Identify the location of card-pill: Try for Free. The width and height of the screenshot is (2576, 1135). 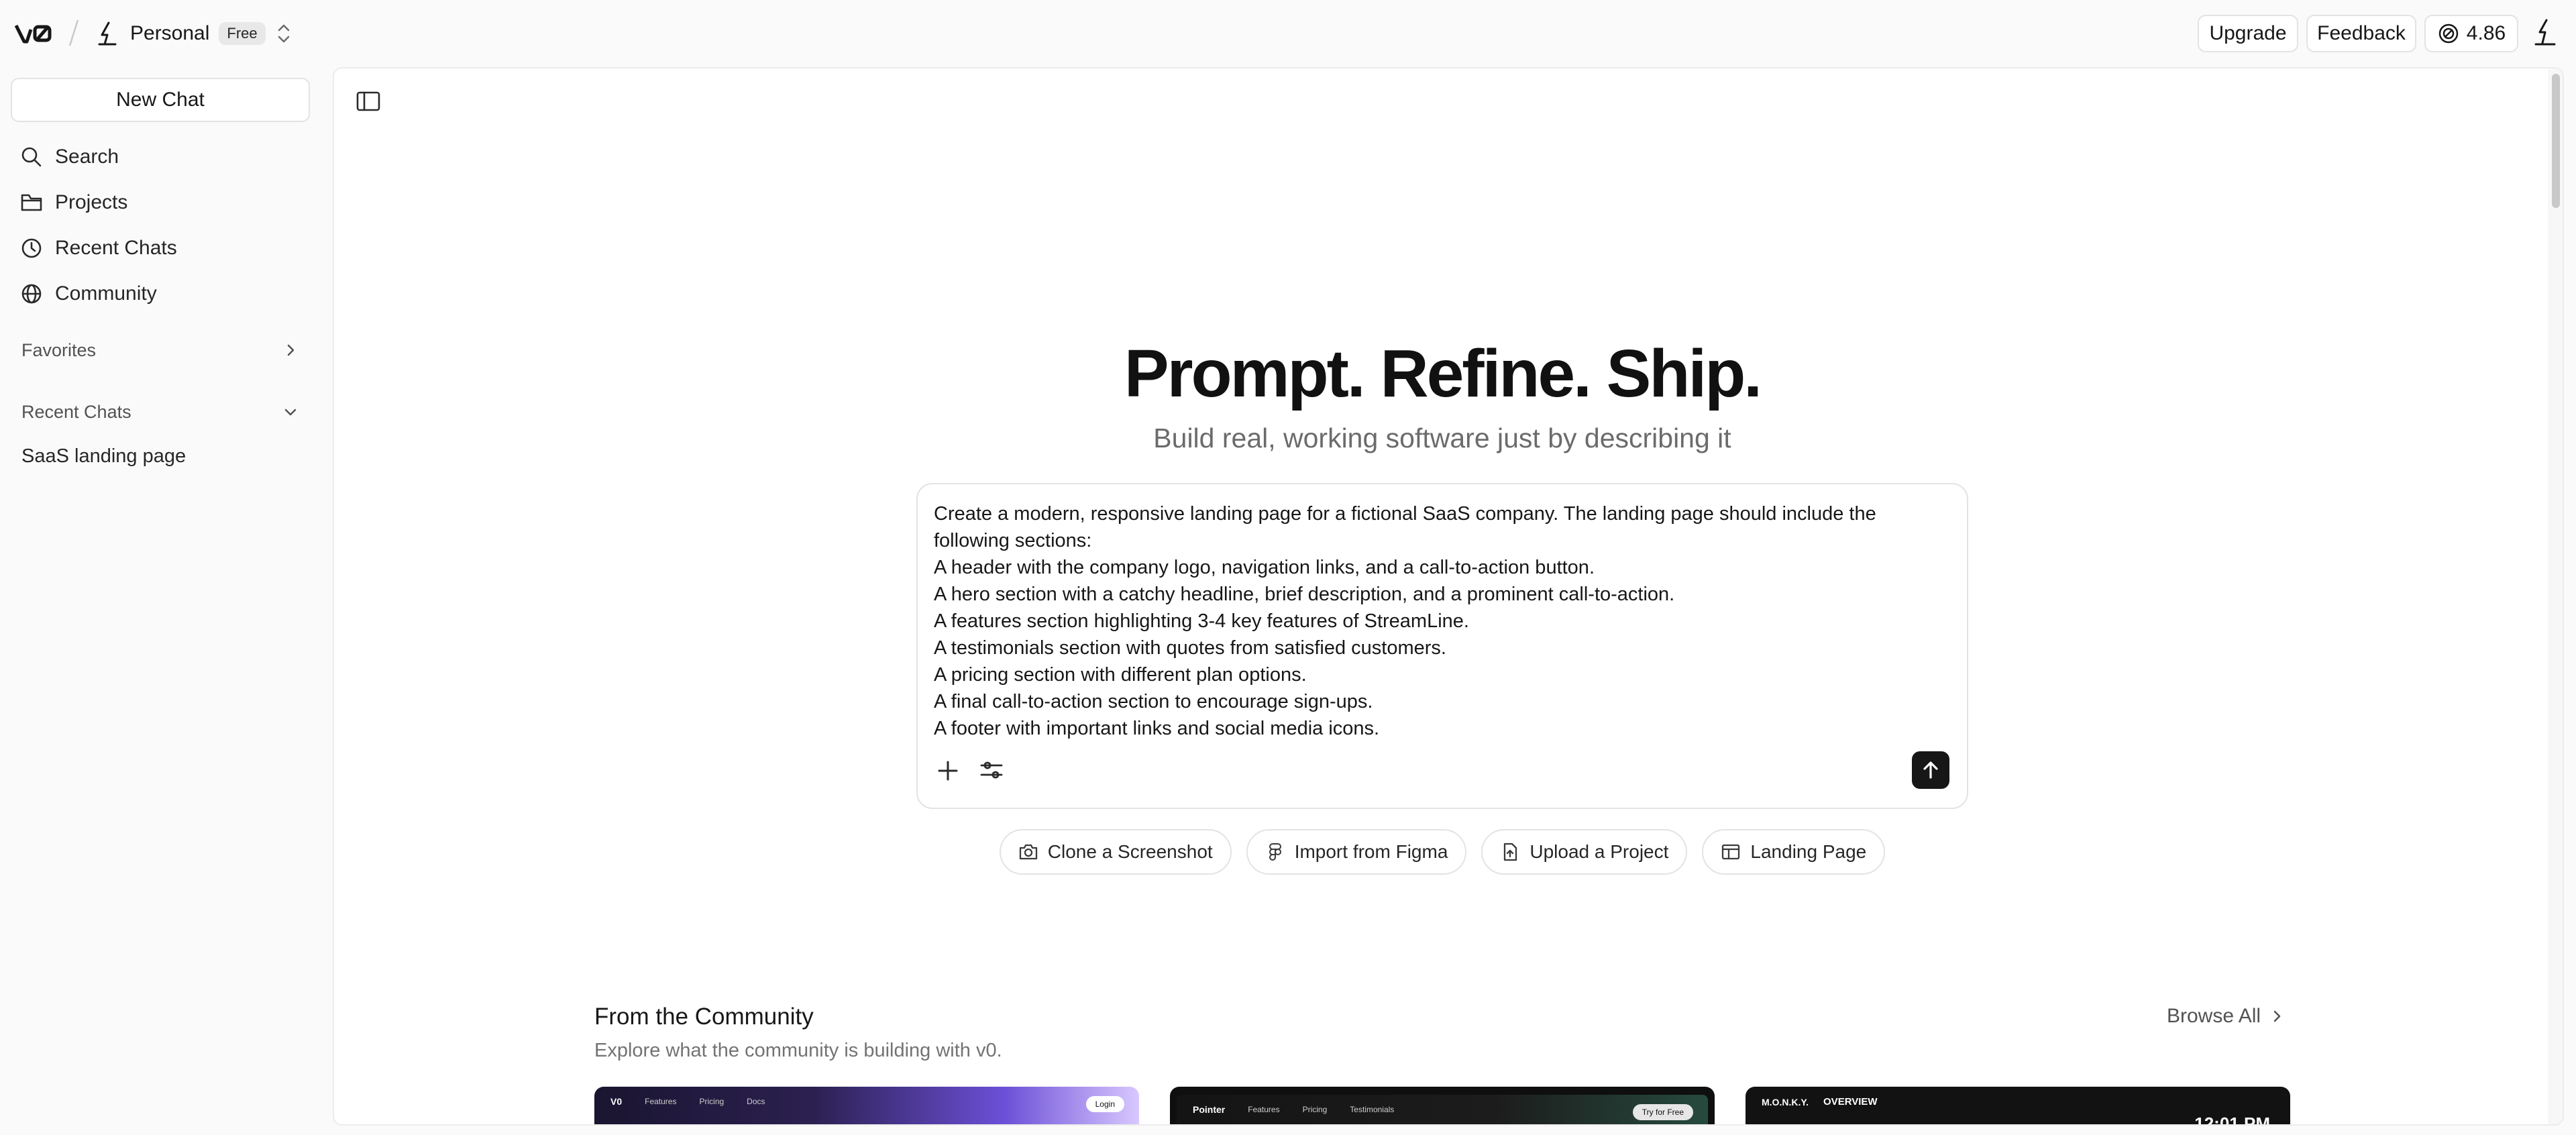
(1662, 1112).